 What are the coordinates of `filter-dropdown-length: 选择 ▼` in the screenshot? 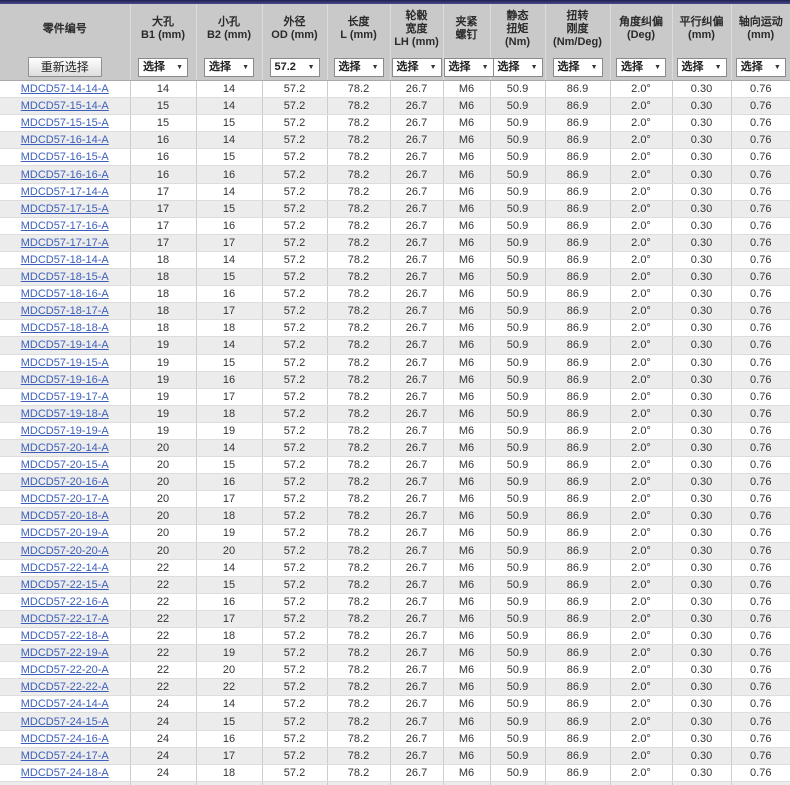 It's located at (358, 67).